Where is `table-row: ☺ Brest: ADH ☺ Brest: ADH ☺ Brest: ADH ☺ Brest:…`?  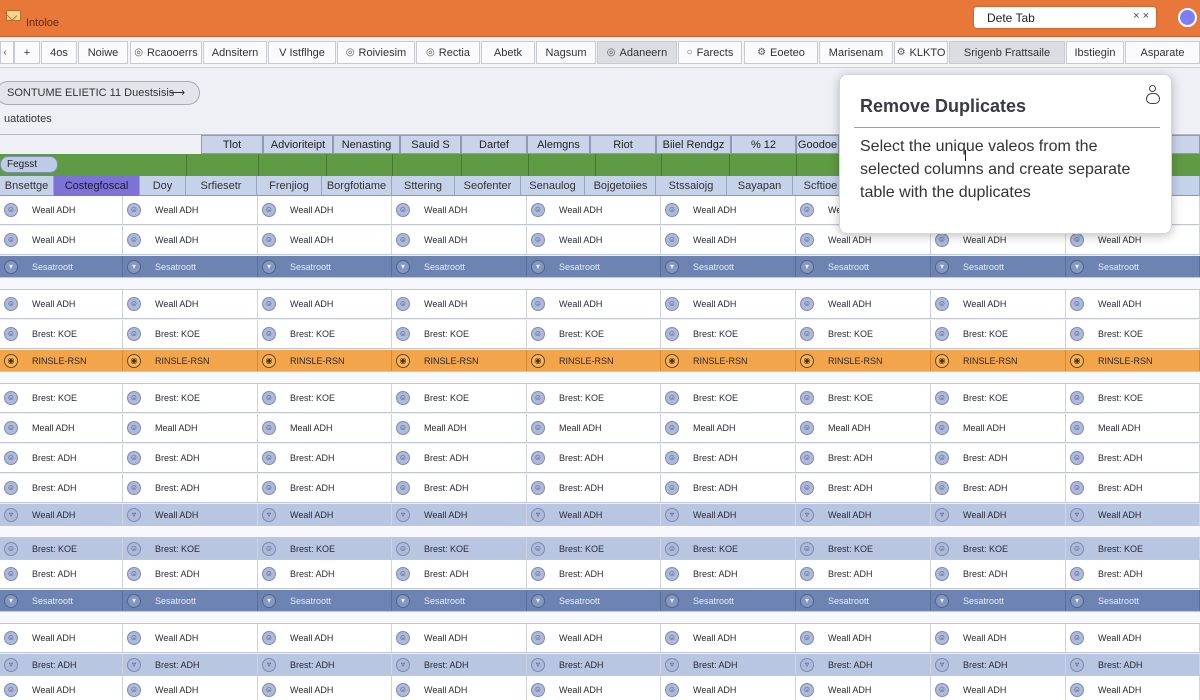 table-row: ☺ Brest: ADH ☺ Brest: ADH ☺ Brest: ADH ☺ Brest:… is located at coordinates (600, 458).